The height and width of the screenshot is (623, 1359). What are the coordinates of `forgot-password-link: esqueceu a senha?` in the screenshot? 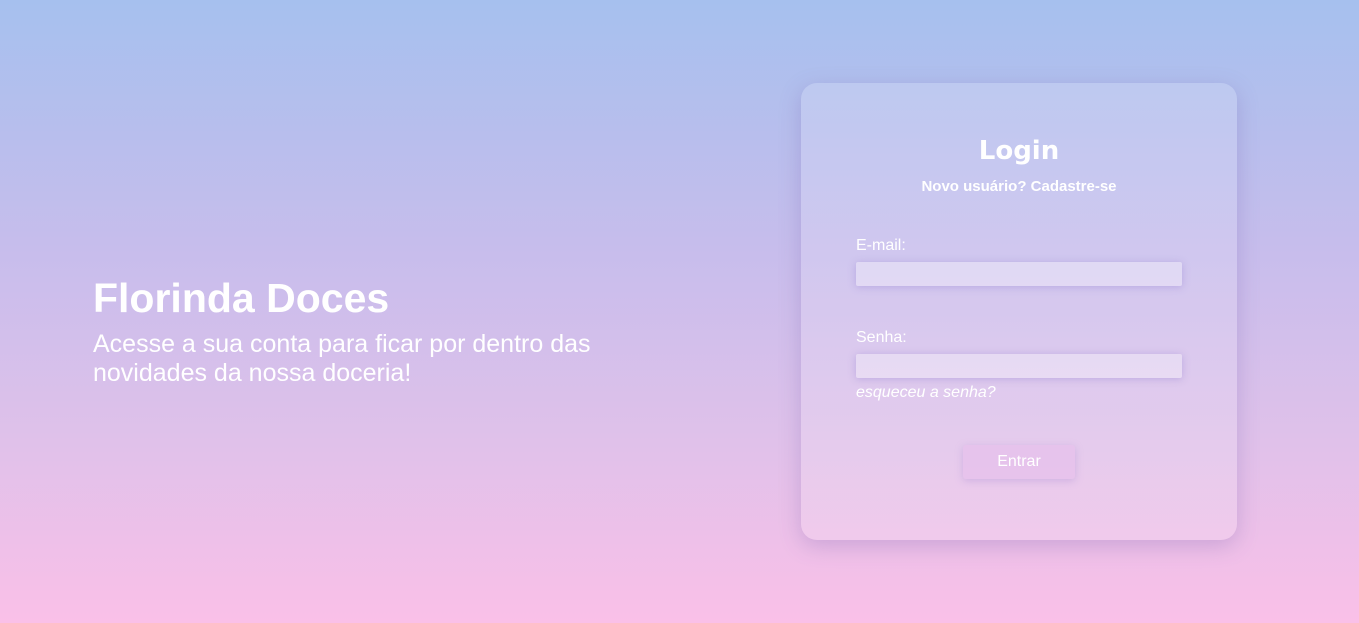 It's located at (926, 393).